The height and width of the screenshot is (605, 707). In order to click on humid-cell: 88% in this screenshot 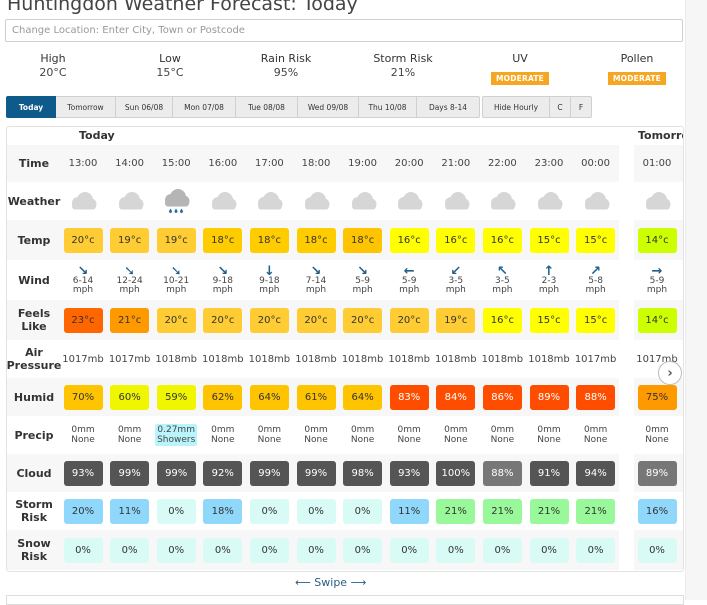, I will do `click(596, 397)`.